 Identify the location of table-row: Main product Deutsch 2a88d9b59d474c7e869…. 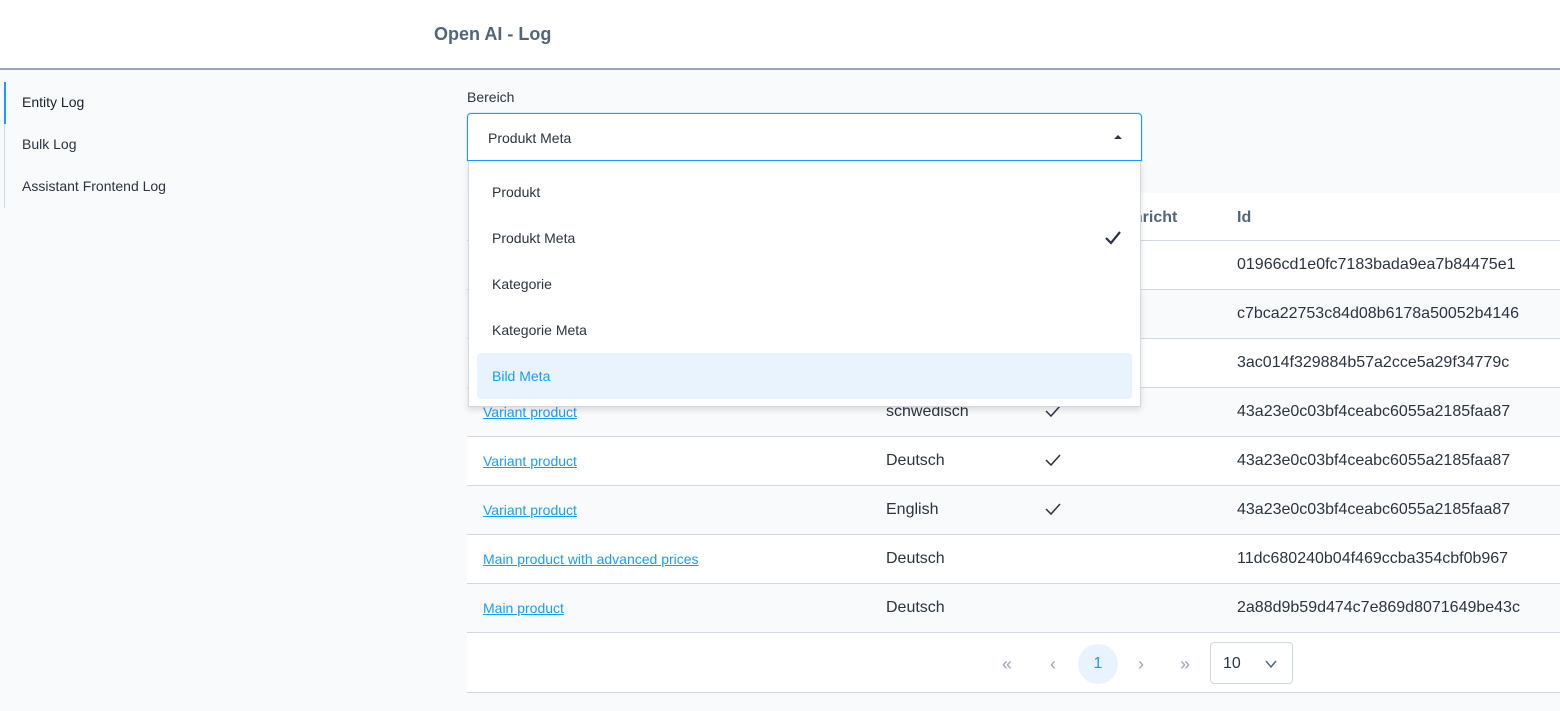
(1013, 608).